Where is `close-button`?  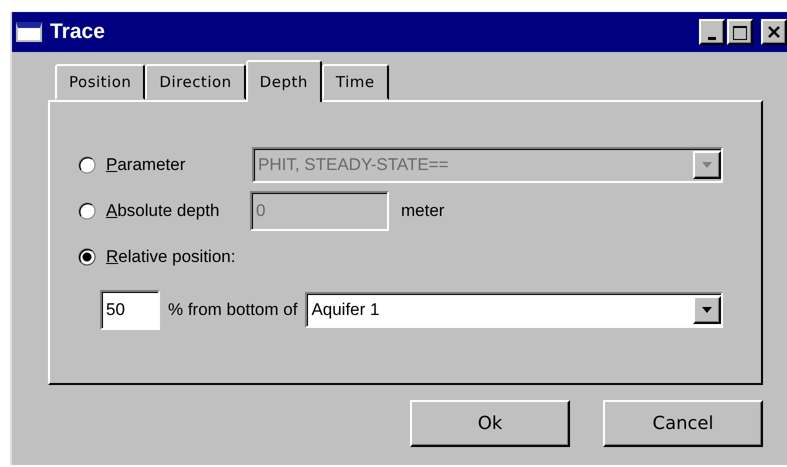 close-button is located at coordinates (774, 32).